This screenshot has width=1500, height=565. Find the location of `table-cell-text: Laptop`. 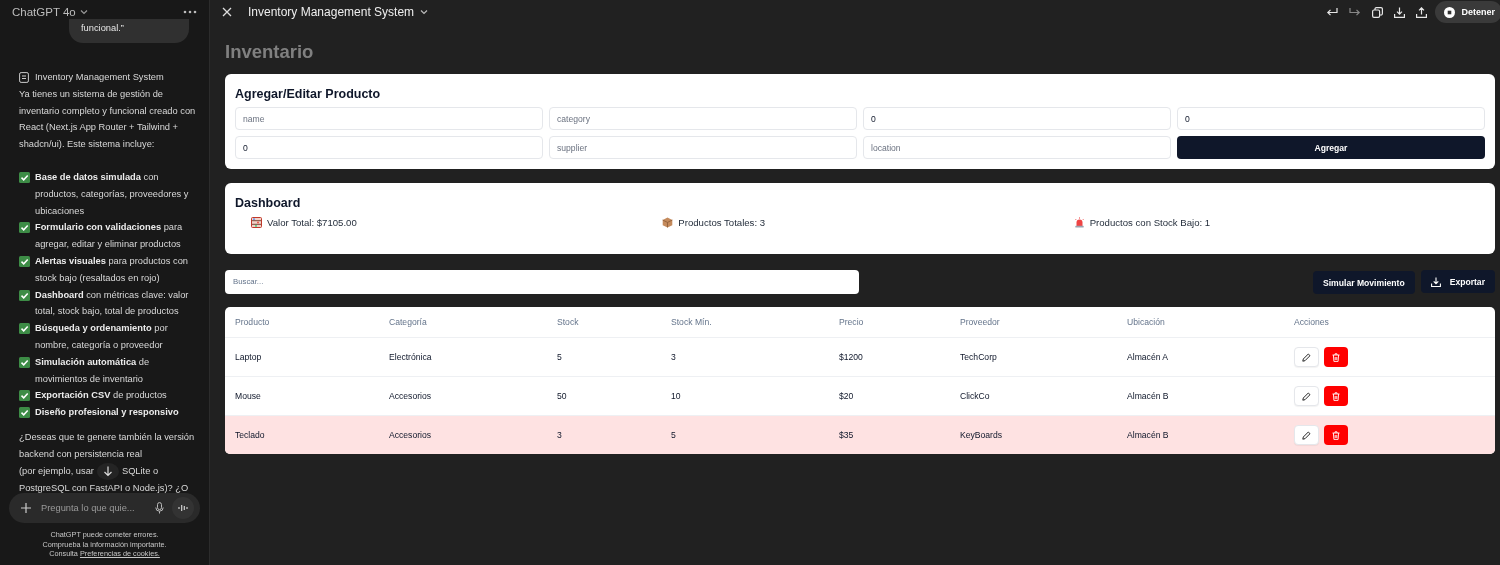

table-cell-text: Laptop is located at coordinates (249, 357).